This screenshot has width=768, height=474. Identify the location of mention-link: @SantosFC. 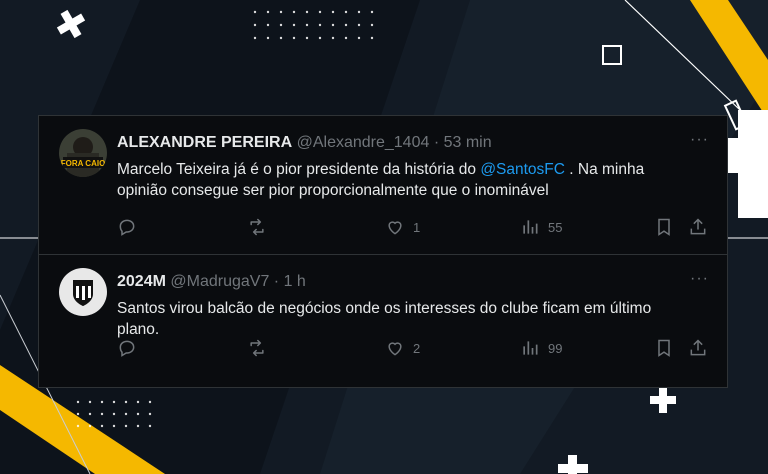
(522, 169).